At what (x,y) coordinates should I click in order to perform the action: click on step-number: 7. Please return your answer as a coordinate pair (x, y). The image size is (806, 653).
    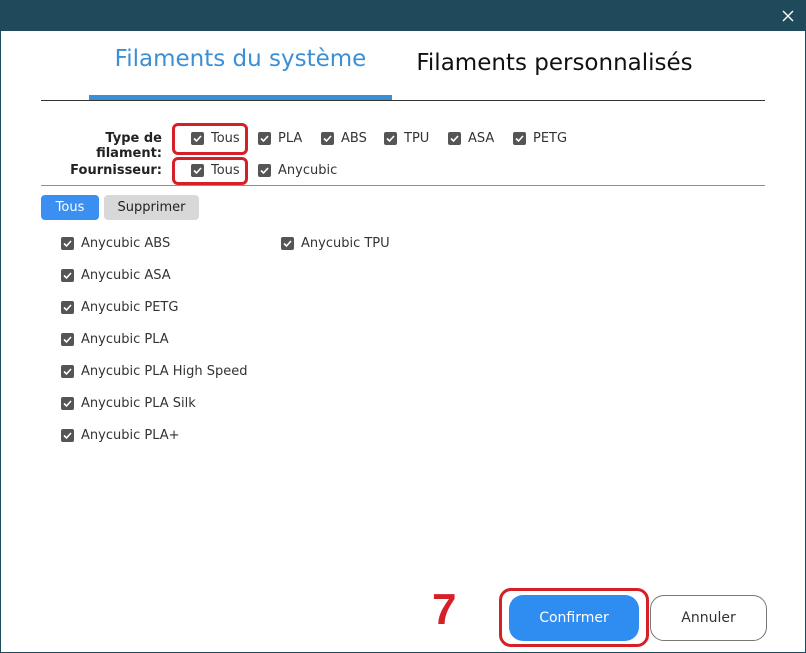
    Looking at the image, I should click on (444, 609).